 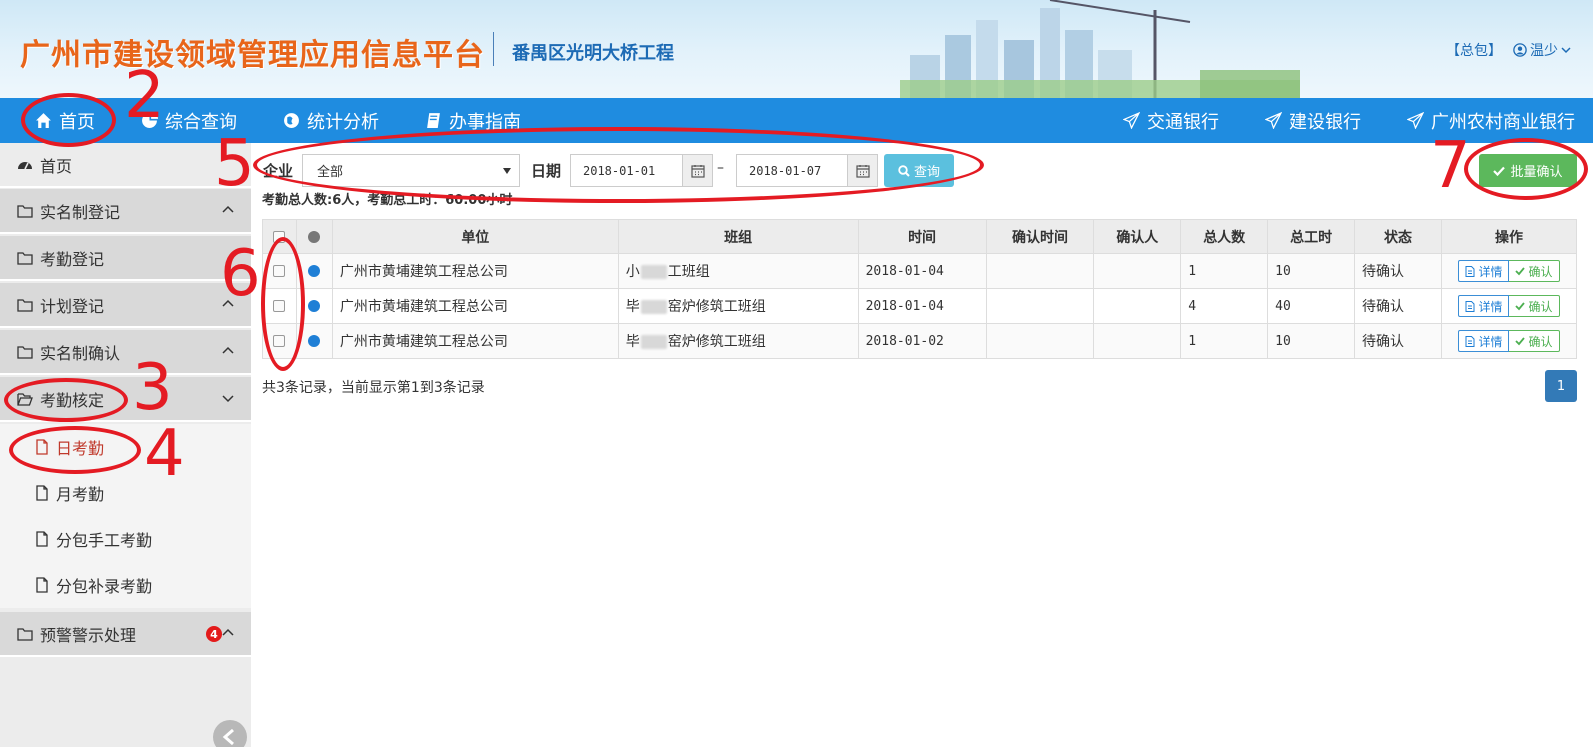 I want to click on project-name: 番禺区光明大桥工程, so click(x=593, y=53).